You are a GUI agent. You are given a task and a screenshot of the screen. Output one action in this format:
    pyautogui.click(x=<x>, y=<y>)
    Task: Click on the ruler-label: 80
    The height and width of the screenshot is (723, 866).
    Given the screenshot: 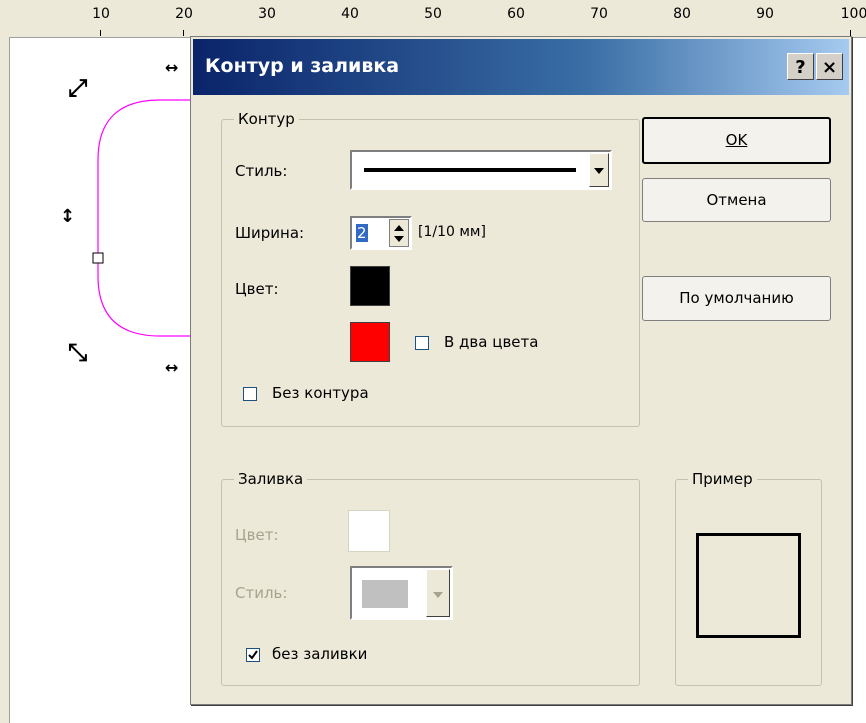 What is the action you would take?
    pyautogui.click(x=682, y=14)
    